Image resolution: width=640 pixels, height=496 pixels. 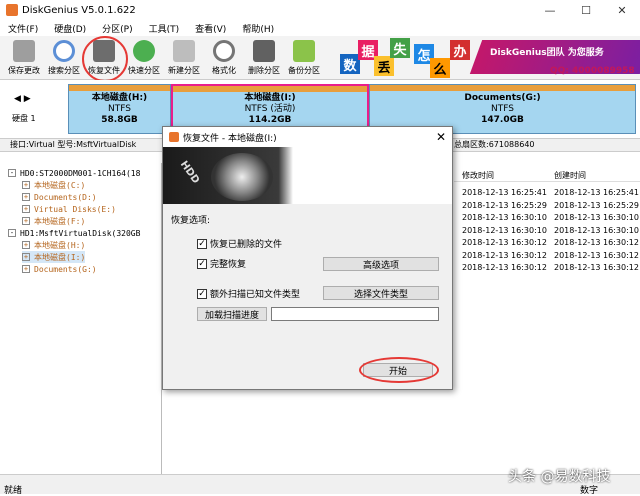 I want to click on banner-qq: QQ: 4000089958, so click(x=592, y=71).